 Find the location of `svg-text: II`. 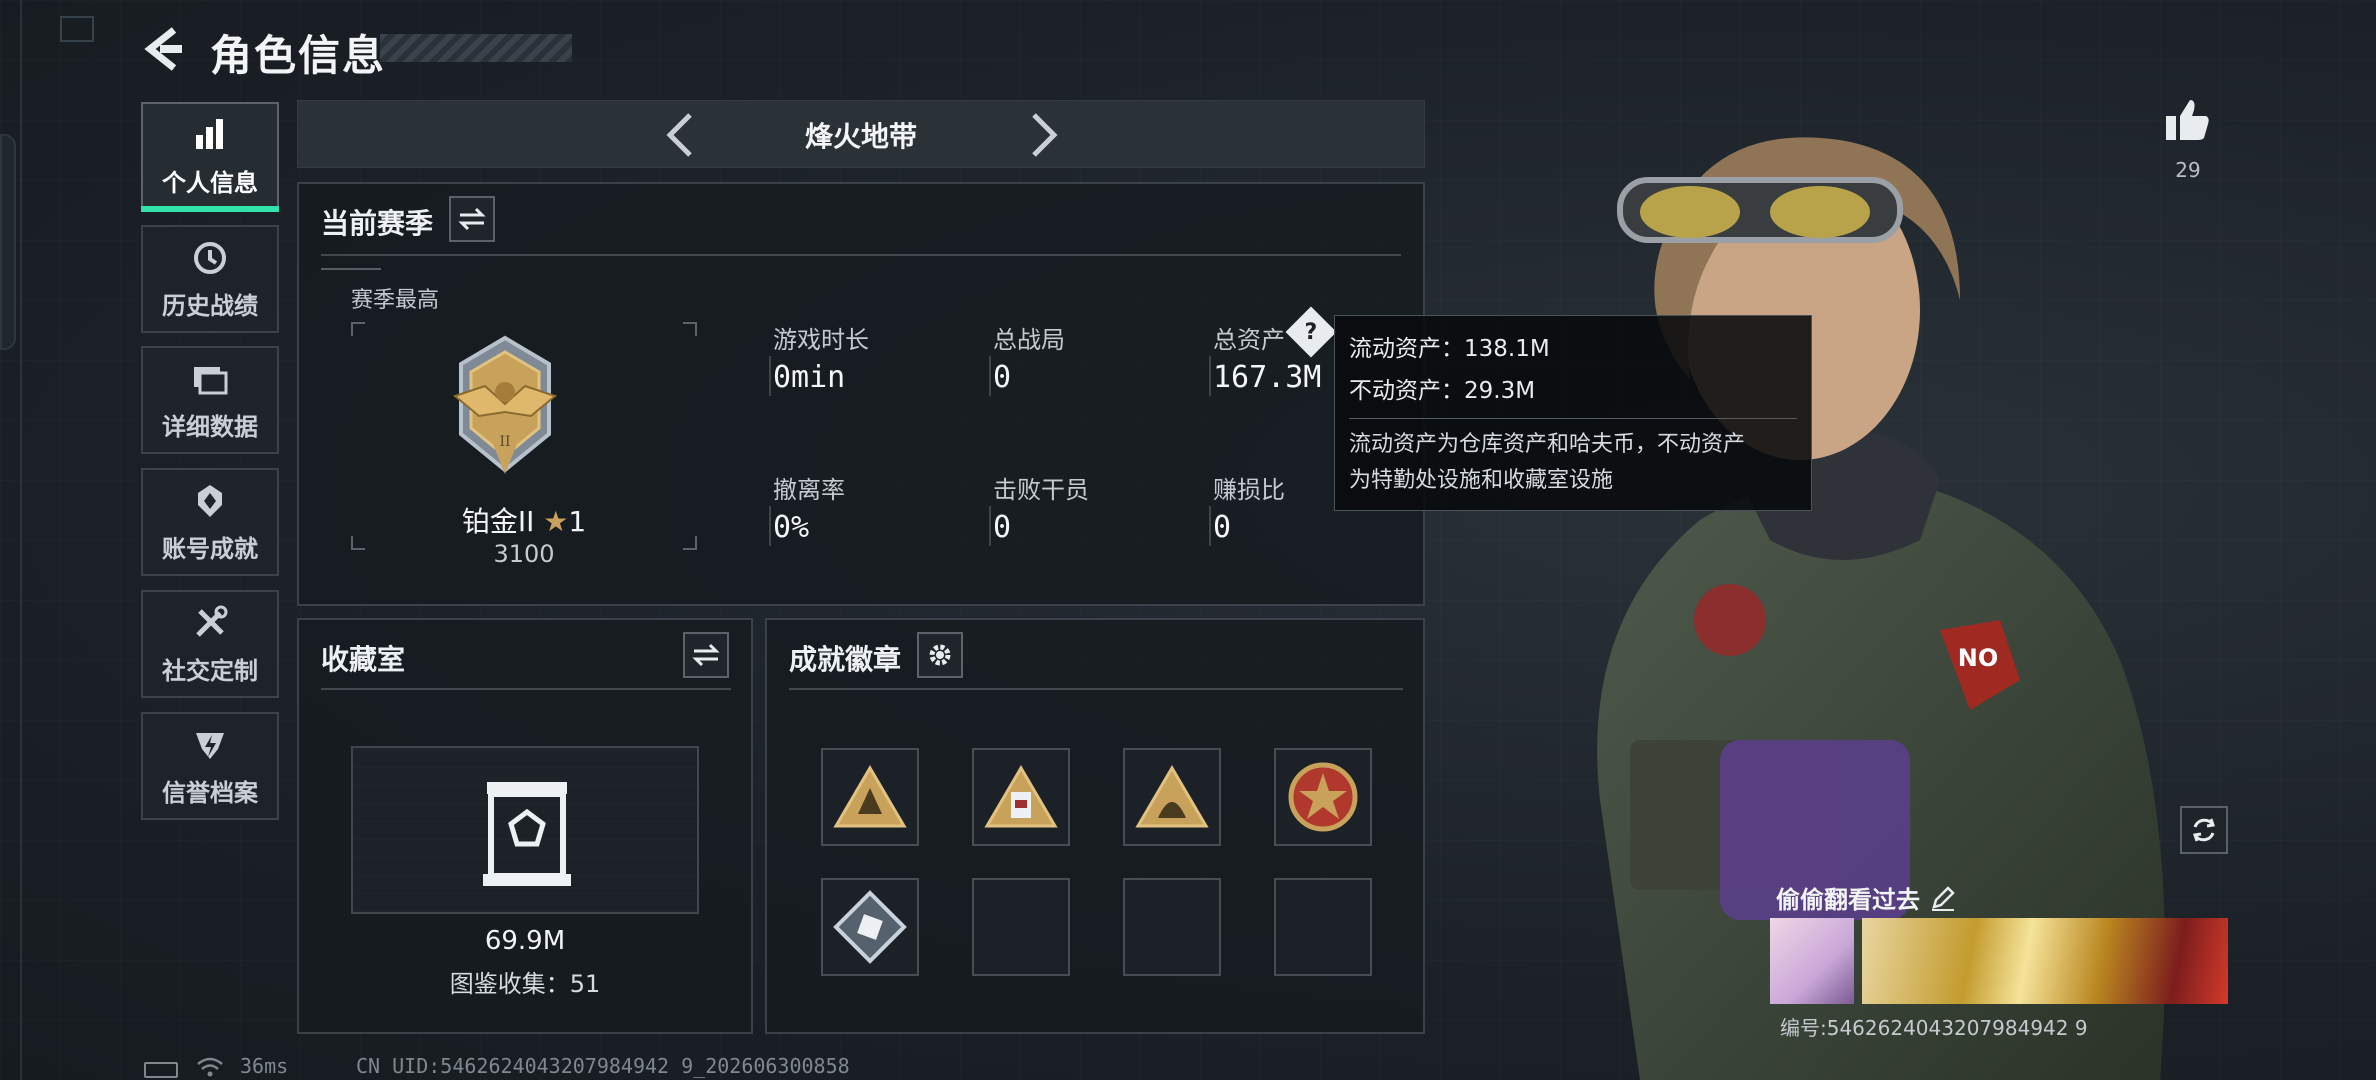

svg-text: II is located at coordinates (504, 442).